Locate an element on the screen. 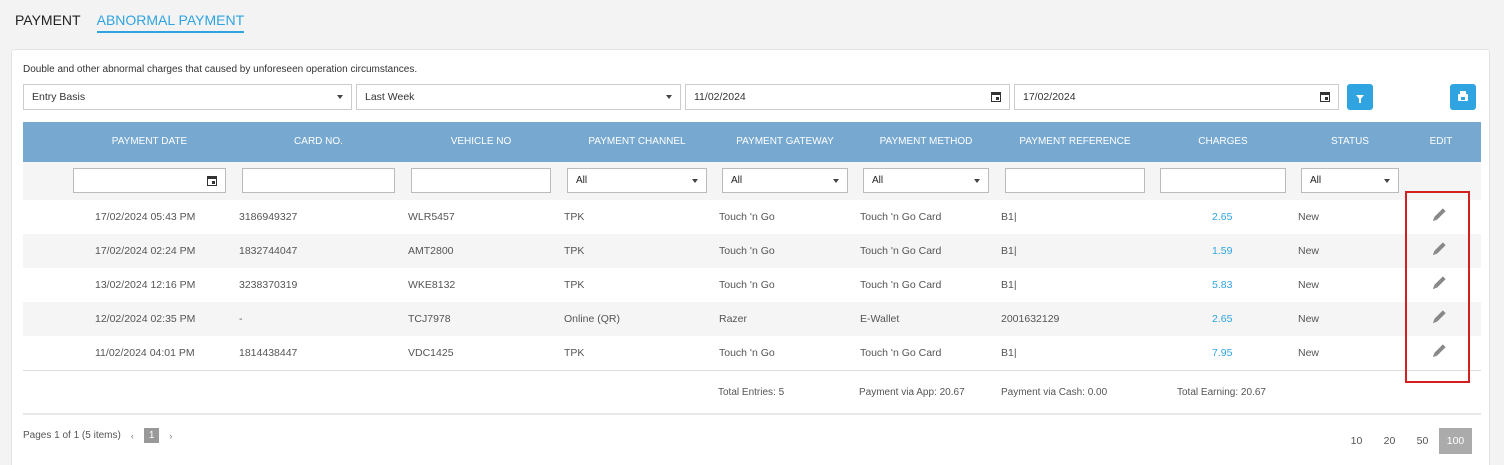 Image resolution: width=1504 pixels, height=465 pixels. print-button is located at coordinates (1463, 97).